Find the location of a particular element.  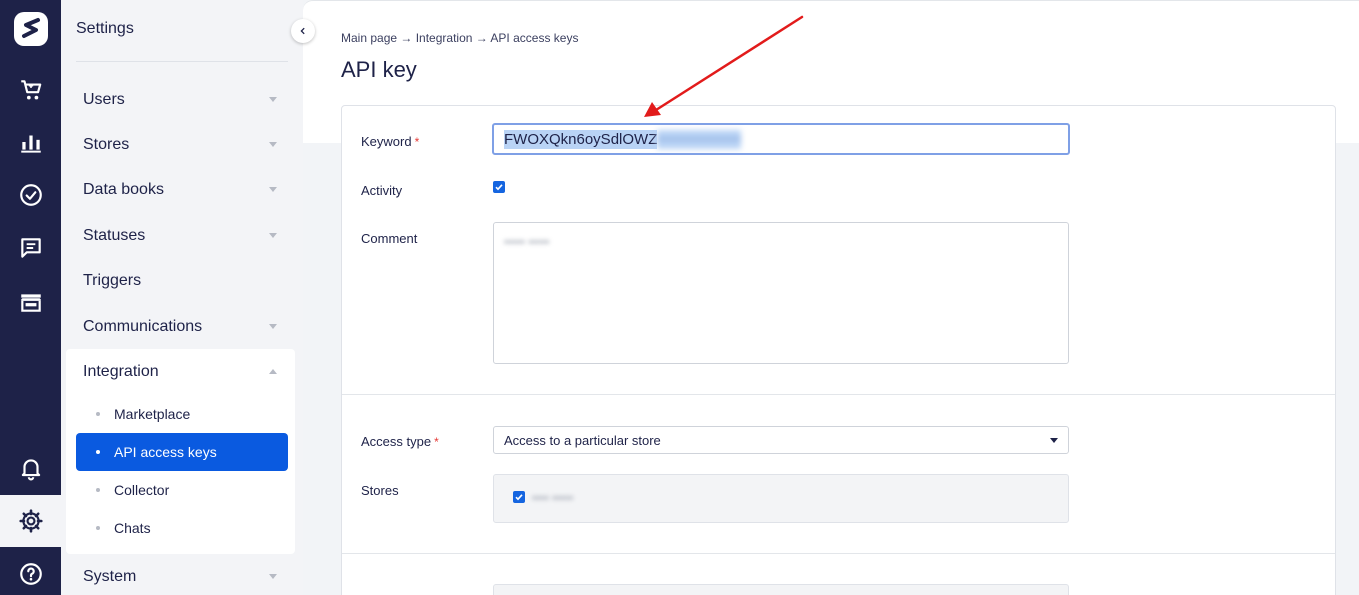

access-type-select: Access to a particular store is located at coordinates (781, 440).